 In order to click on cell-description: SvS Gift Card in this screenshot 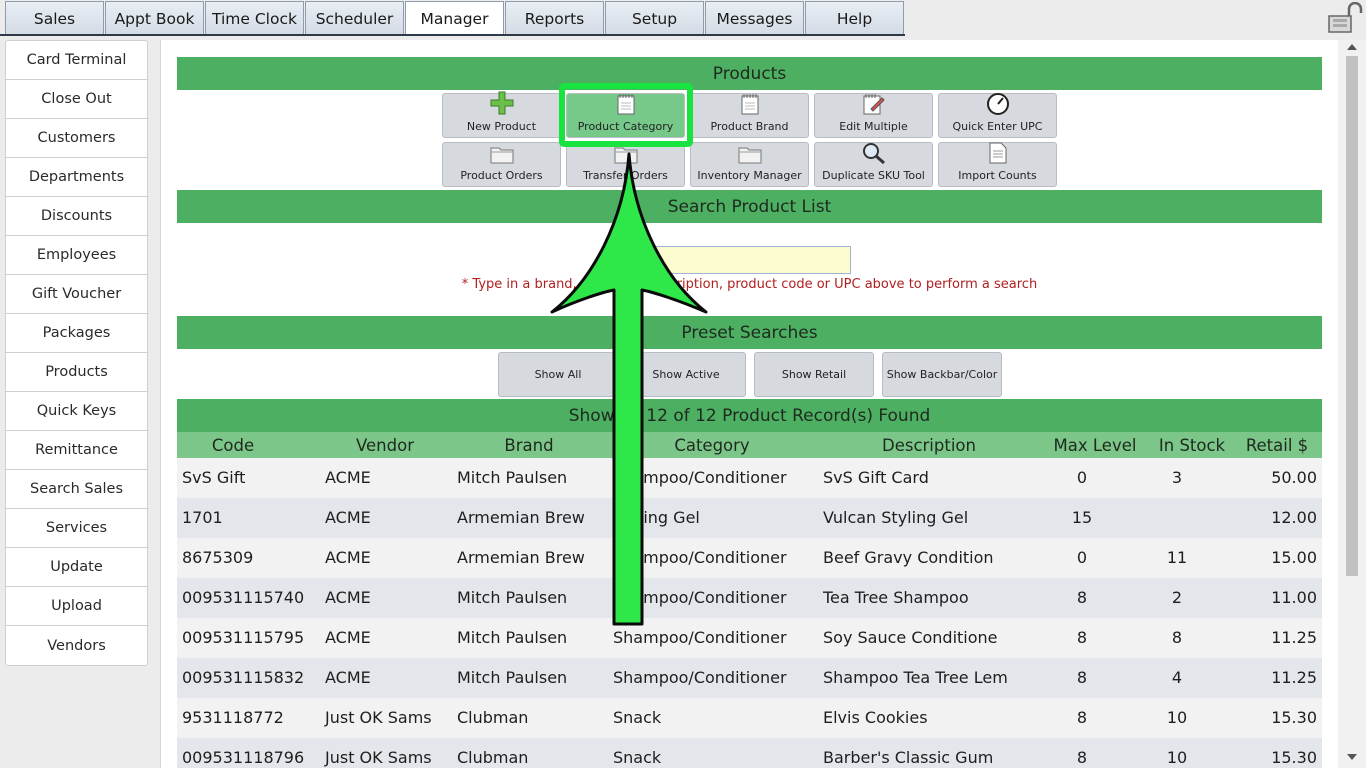, I will do `click(876, 477)`.